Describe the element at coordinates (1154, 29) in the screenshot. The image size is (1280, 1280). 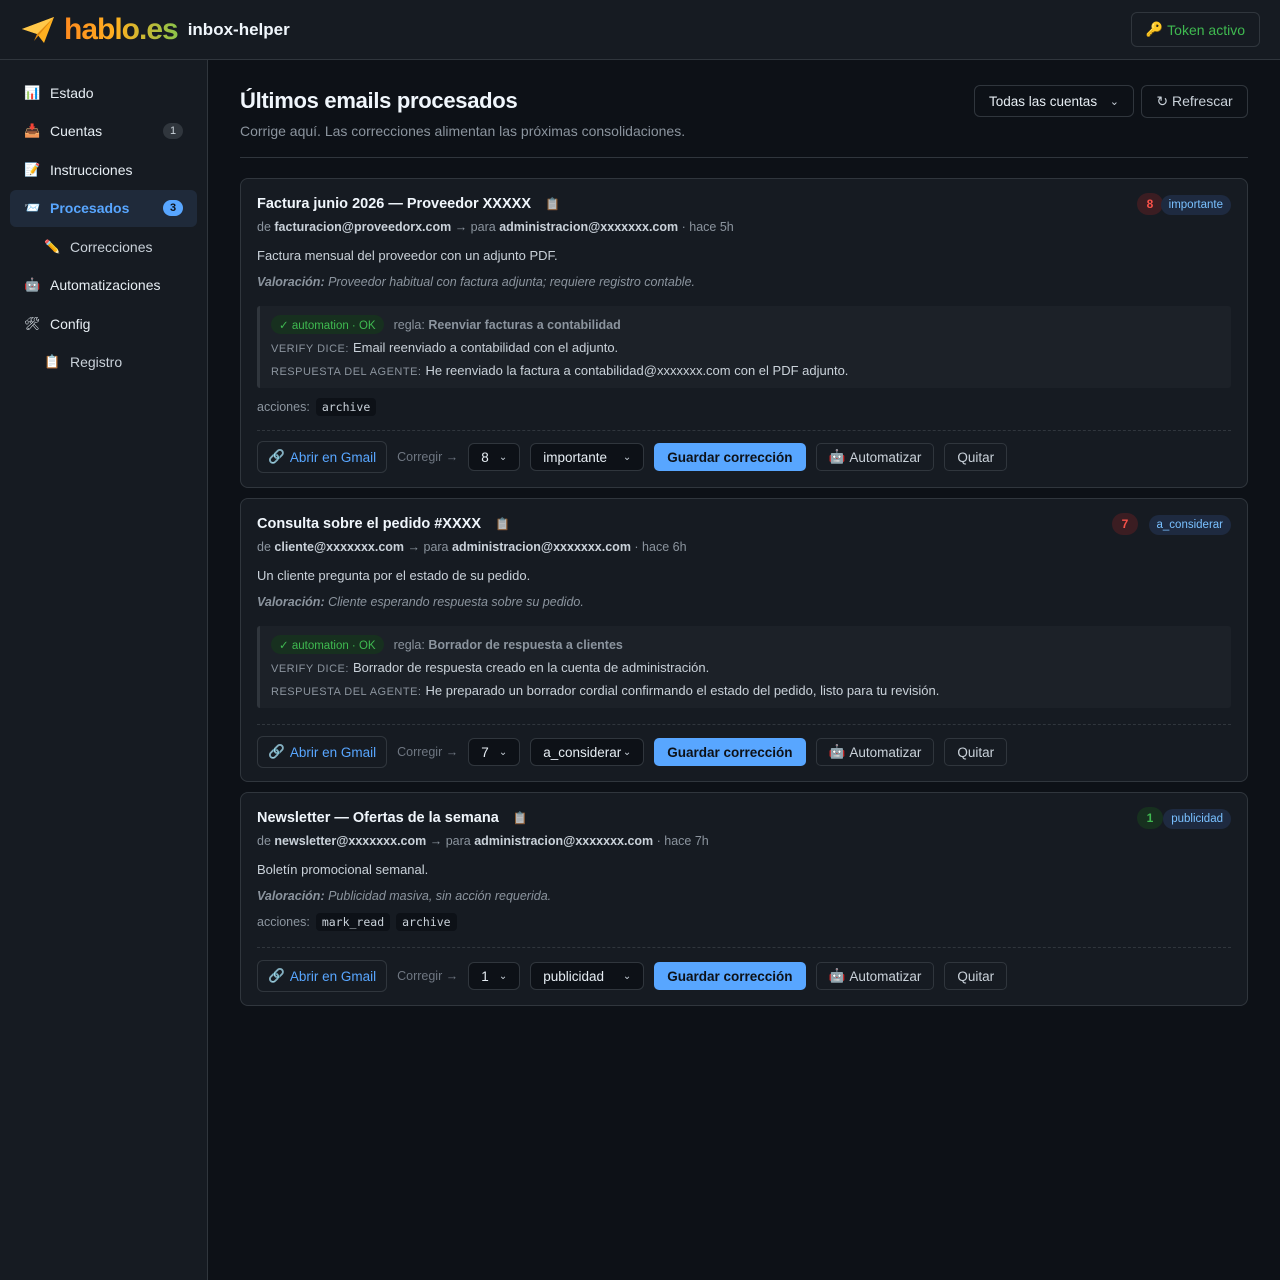
I see `key-icon: 🔑` at that location.